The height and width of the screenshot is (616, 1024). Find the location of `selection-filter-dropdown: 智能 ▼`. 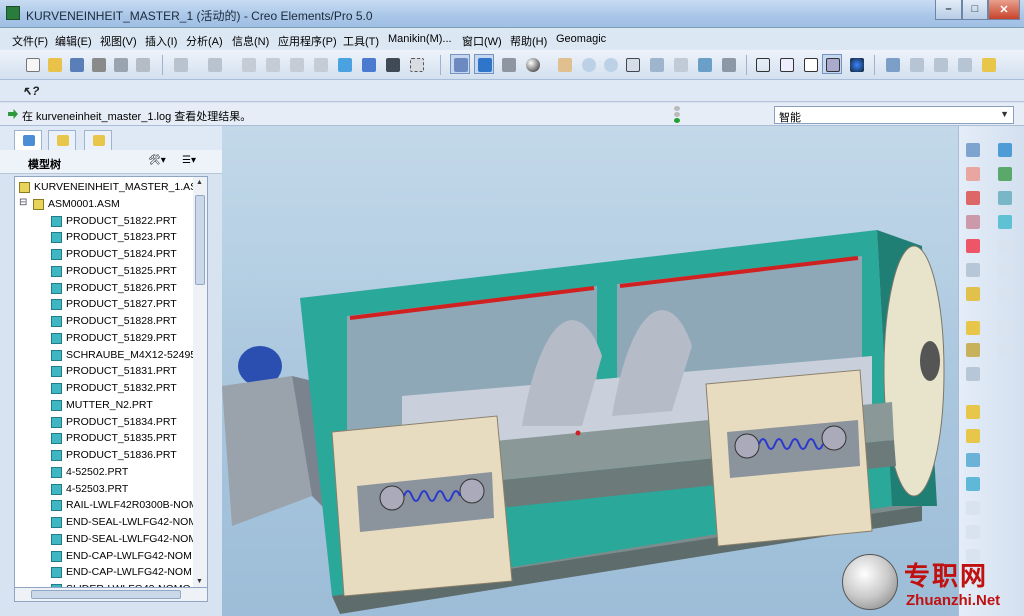

selection-filter-dropdown: 智能 ▼ is located at coordinates (894, 115).